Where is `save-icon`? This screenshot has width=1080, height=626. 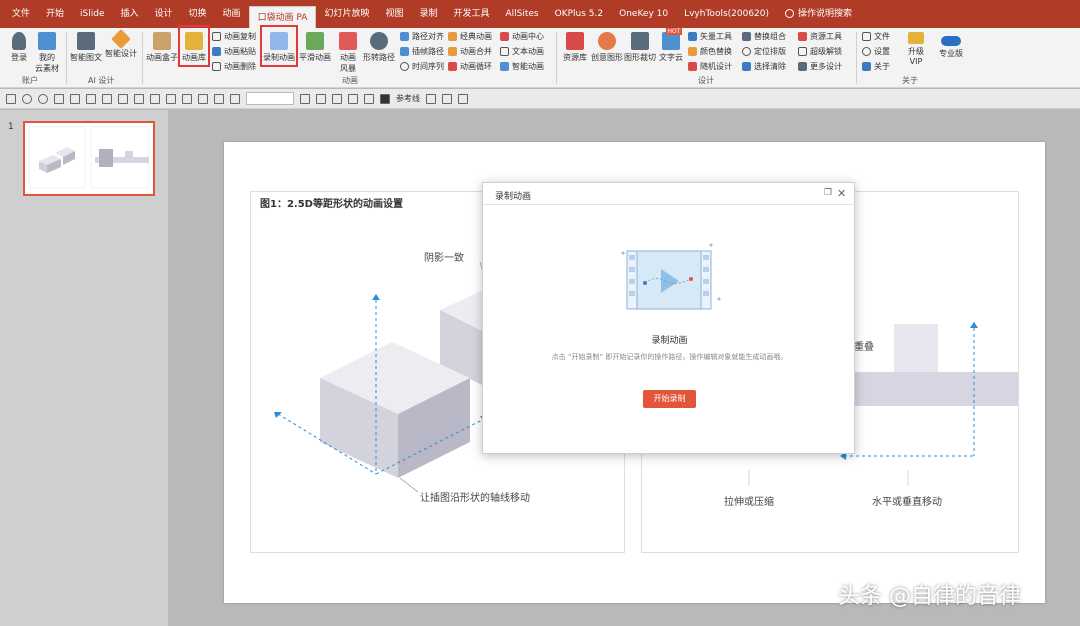 save-icon is located at coordinates (11, 98).